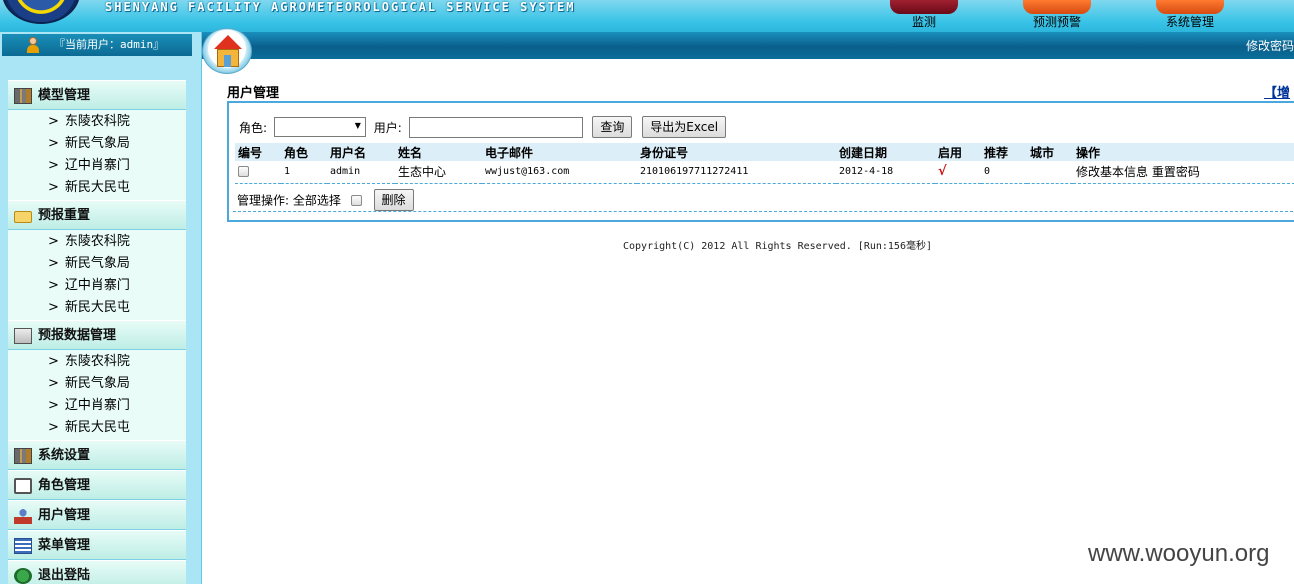 The width and height of the screenshot is (1294, 584). I want to click on cell-created: 2012-4-18, so click(885, 172).